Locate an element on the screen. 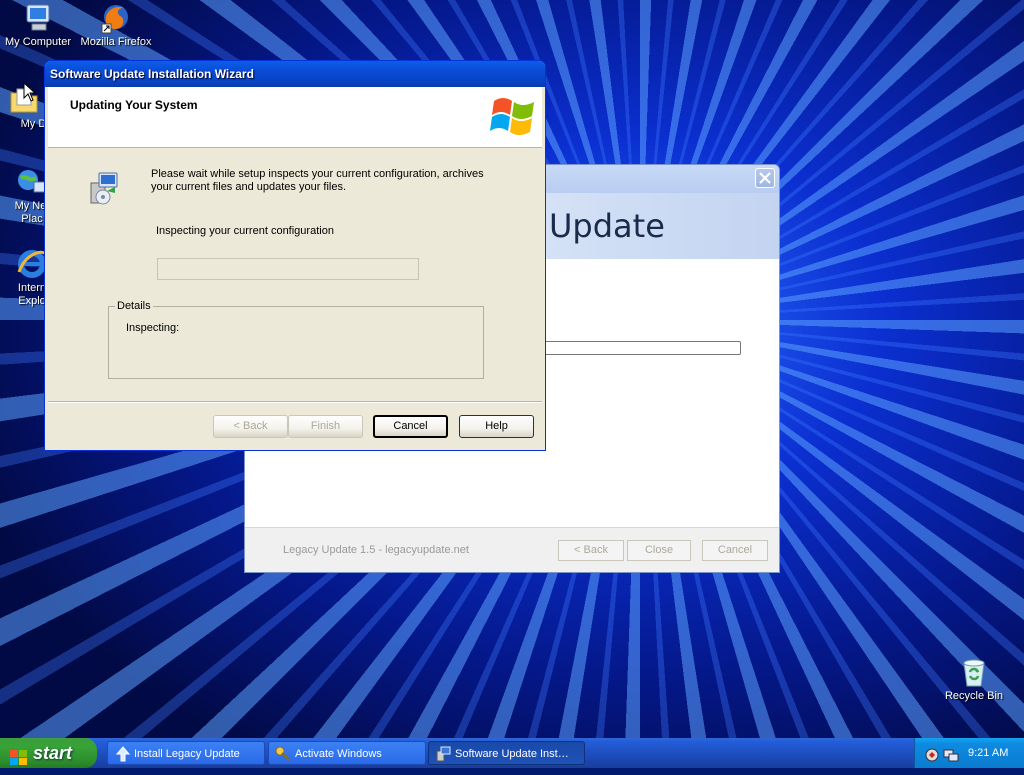 The width and height of the screenshot is (1024, 775). taskbar-item-install-legacy-update: Install Legacy Update is located at coordinates (186, 753).